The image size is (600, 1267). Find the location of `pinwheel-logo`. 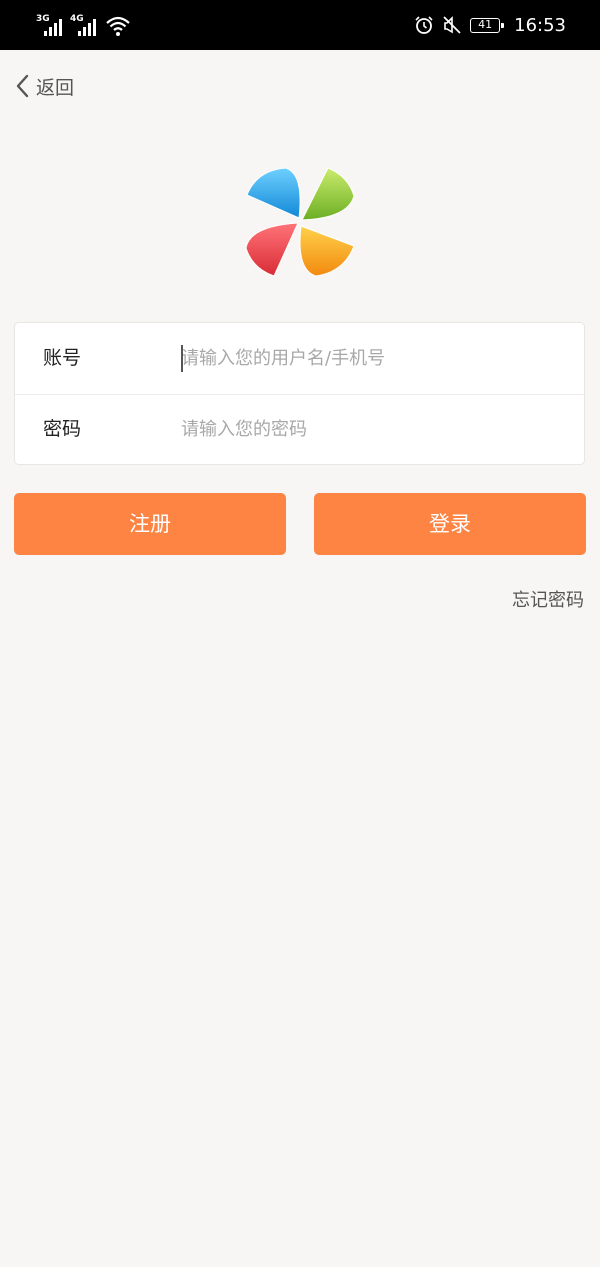

pinwheel-logo is located at coordinates (300, 222).